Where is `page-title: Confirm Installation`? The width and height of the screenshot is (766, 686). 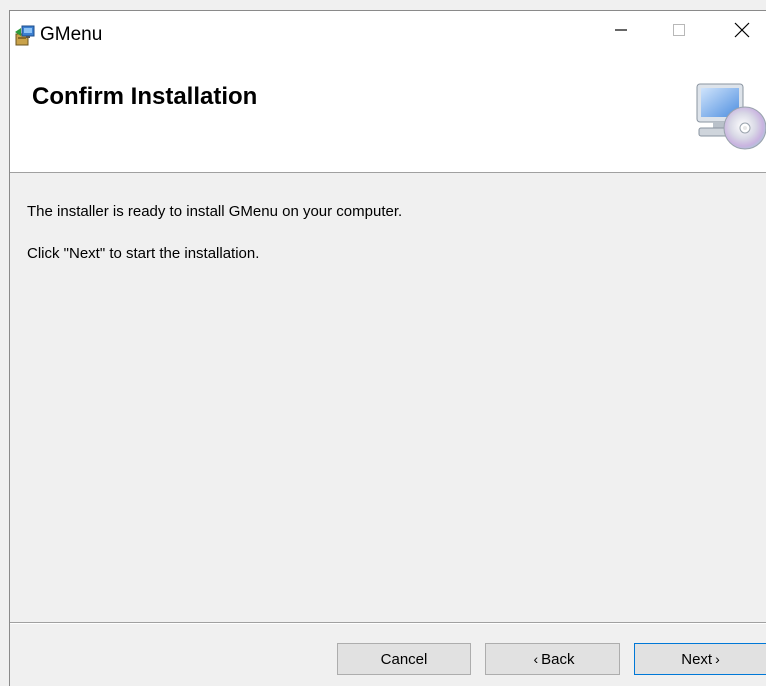 page-title: Confirm Installation is located at coordinates (145, 96).